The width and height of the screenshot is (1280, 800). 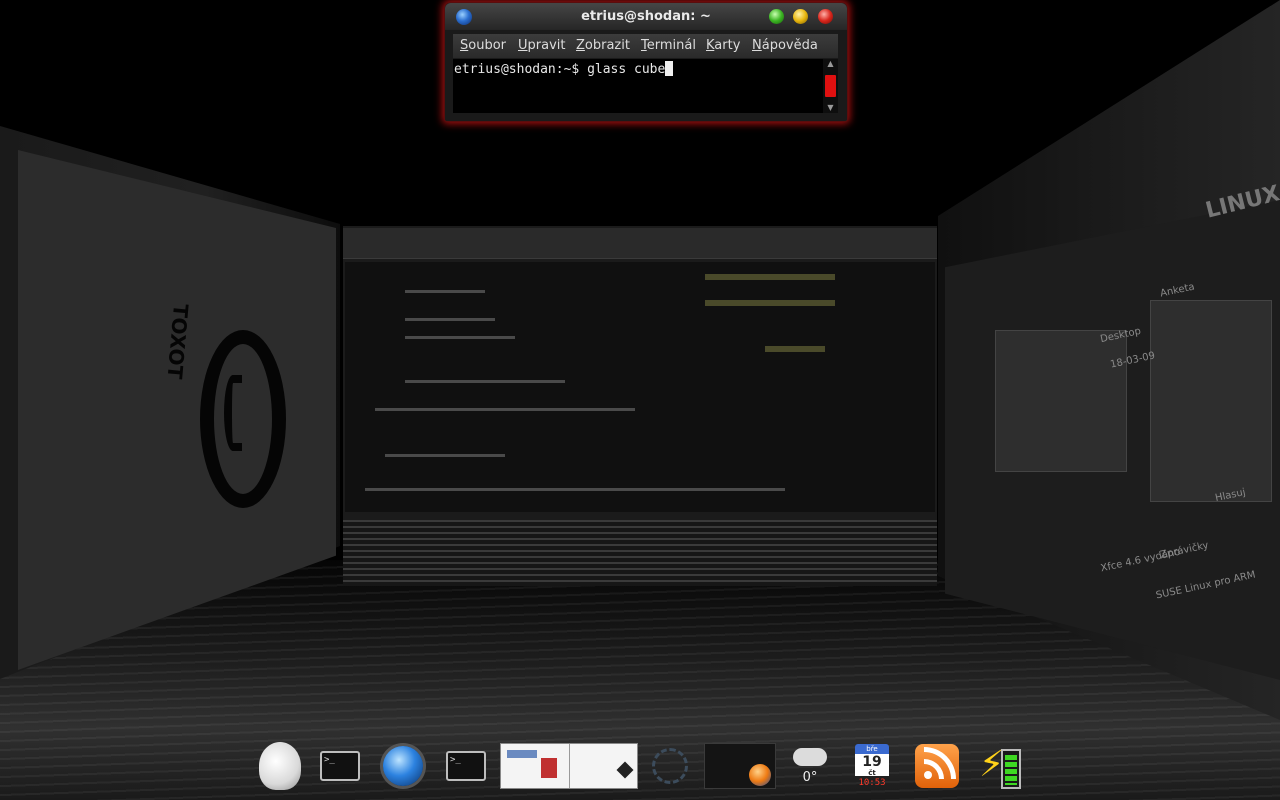 I want to click on maximize-button, so click(x=776, y=16).